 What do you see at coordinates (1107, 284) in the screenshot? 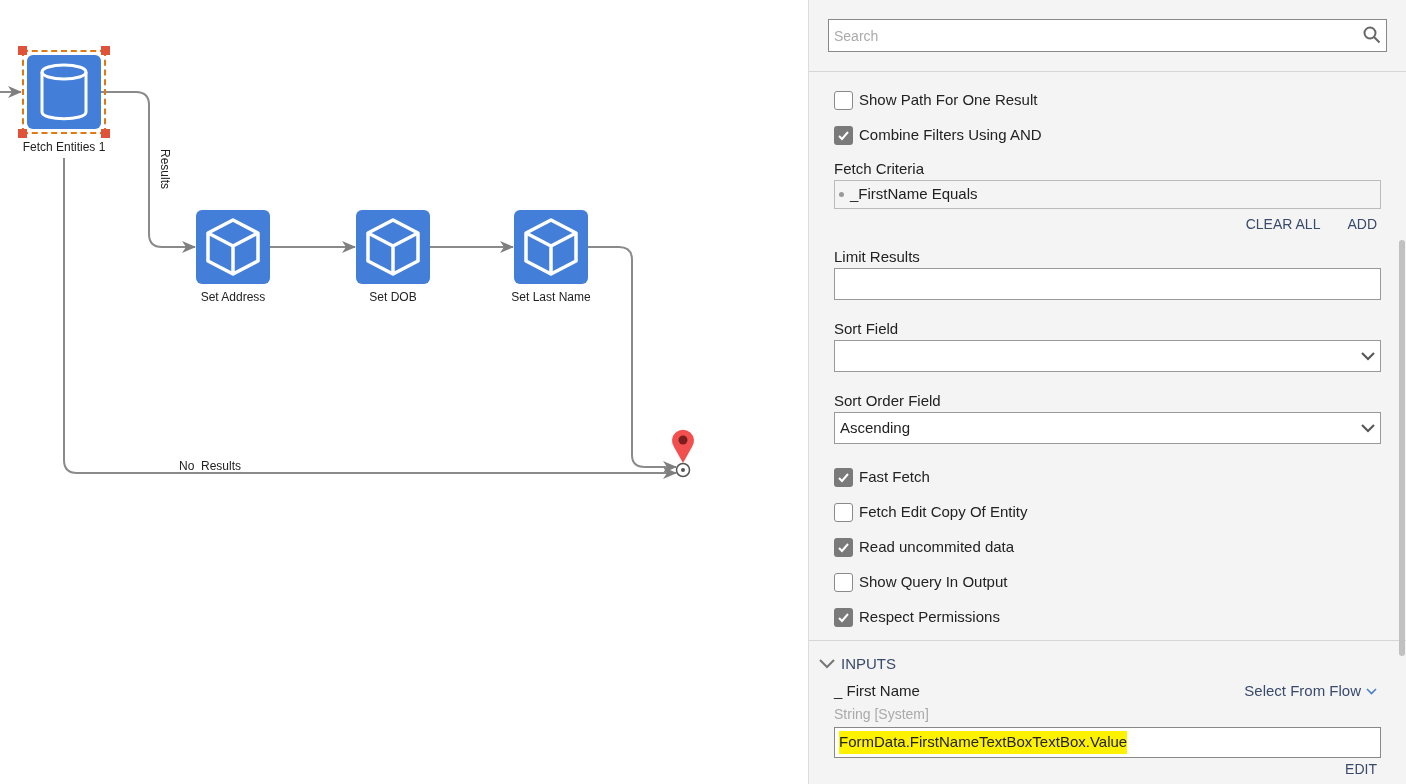
I see `input-field` at bounding box center [1107, 284].